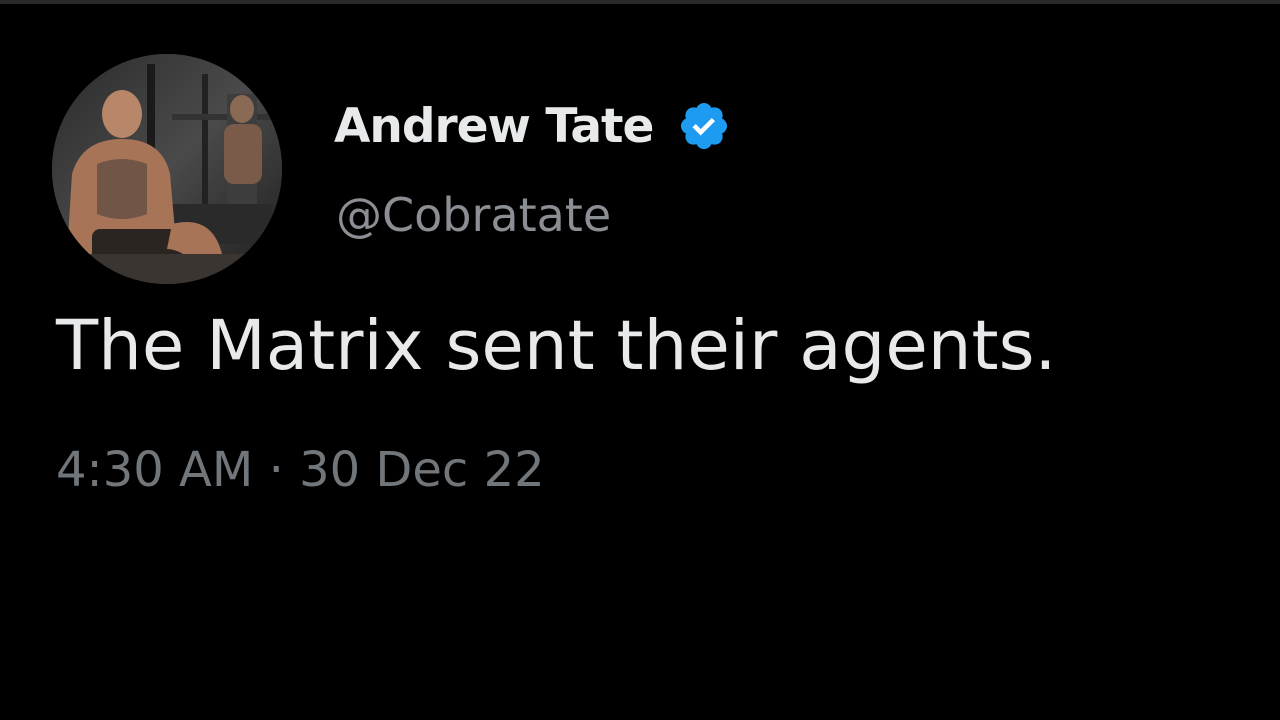 The height and width of the screenshot is (720, 1280). Describe the element at coordinates (556, 346) in the screenshot. I see `tweet-text: The Matrix sent their agents.` at that location.